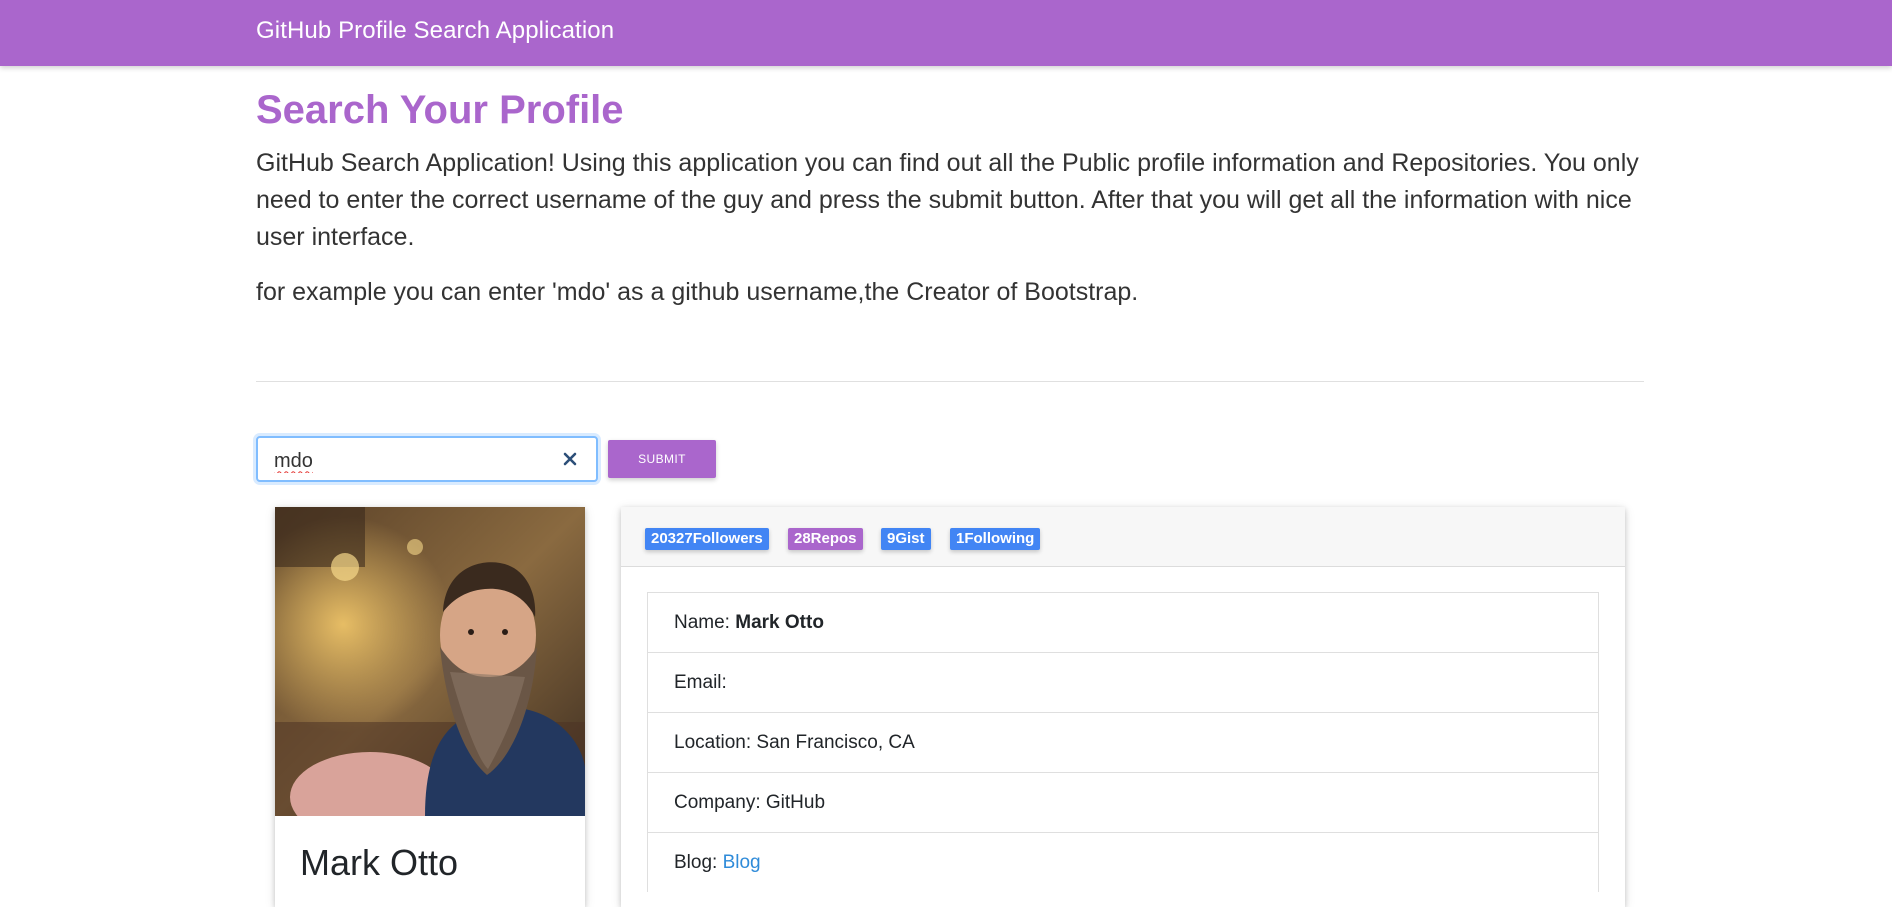 The height and width of the screenshot is (907, 1892). I want to click on list-item-name: Name: Mark Otto, so click(1123, 622).